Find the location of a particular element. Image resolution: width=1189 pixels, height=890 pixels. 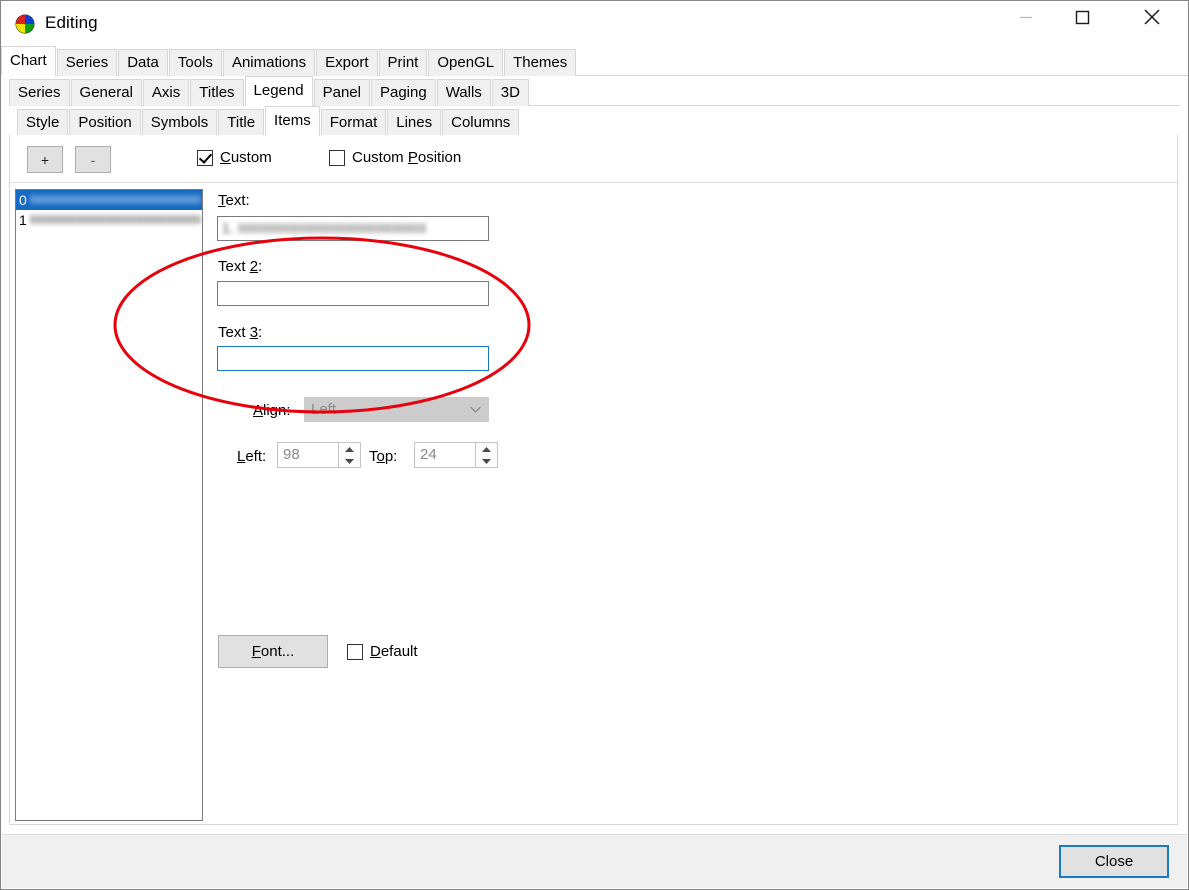

tab-paging: Paging is located at coordinates (403, 92).